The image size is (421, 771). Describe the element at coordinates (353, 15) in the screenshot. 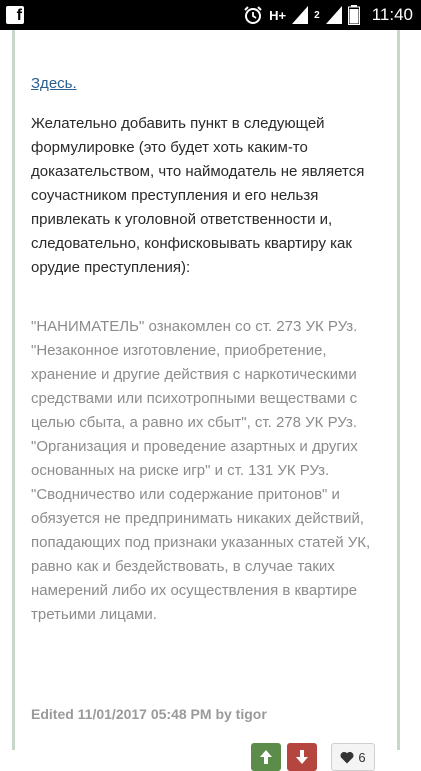

I see `battery-icon` at that location.